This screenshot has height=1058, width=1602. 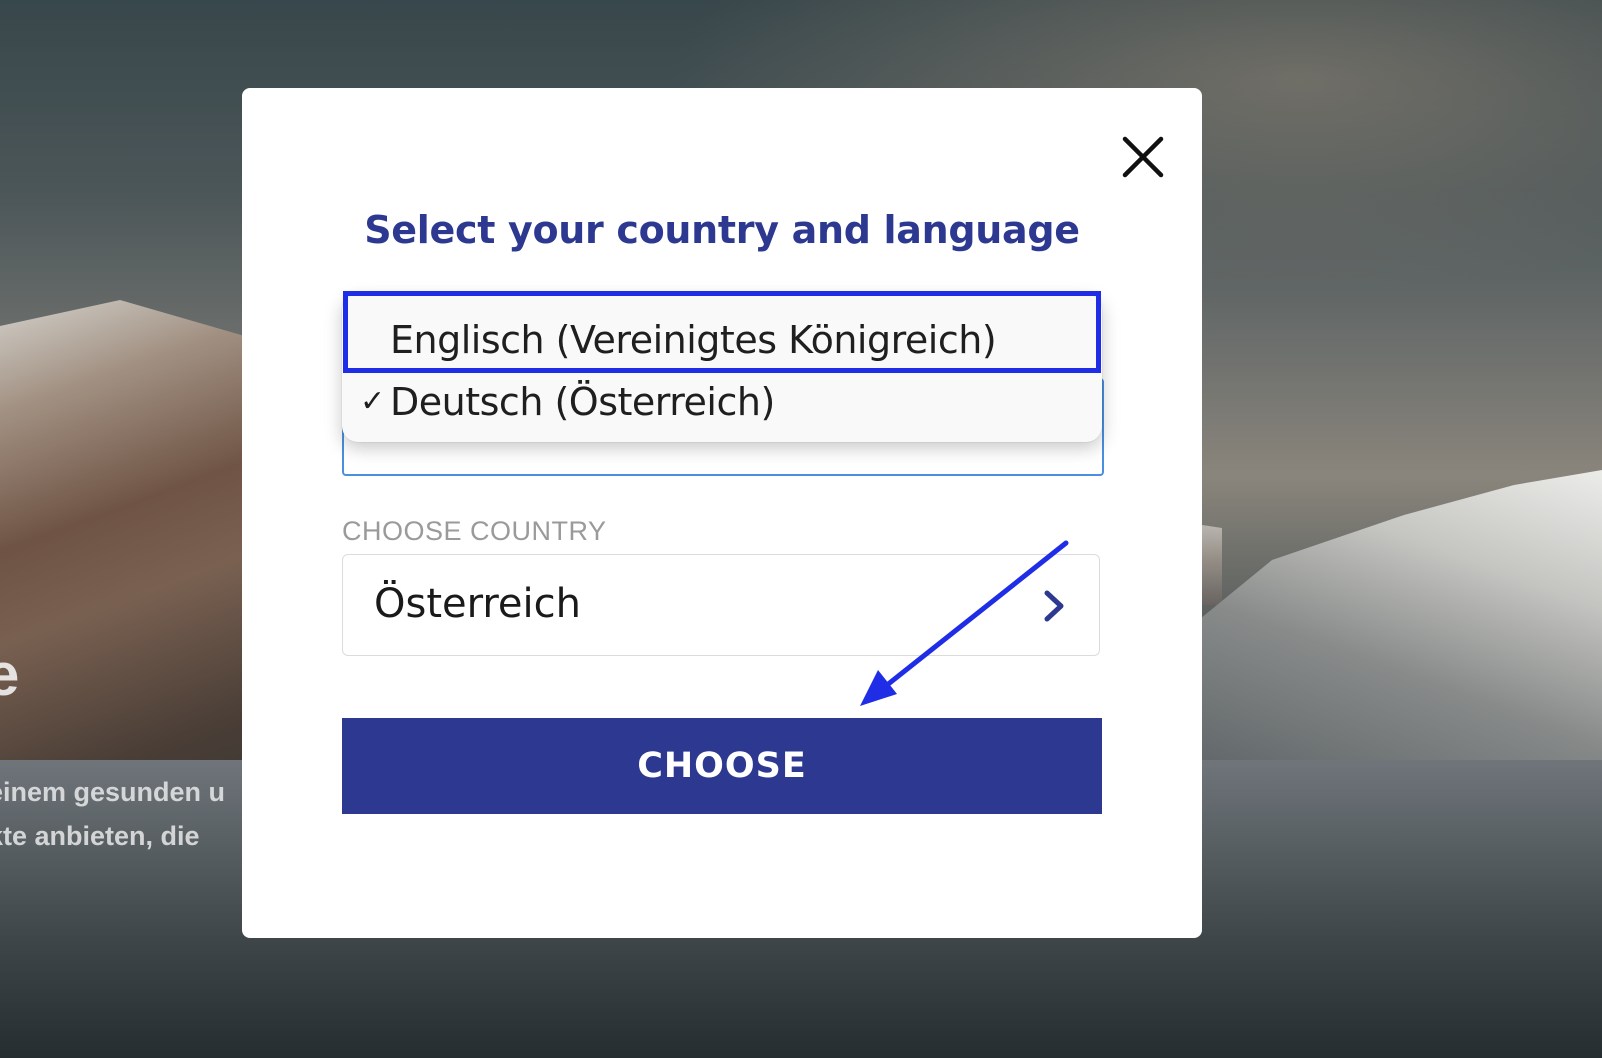 I want to click on background-heading-fragment: e, so click(x=10, y=674).